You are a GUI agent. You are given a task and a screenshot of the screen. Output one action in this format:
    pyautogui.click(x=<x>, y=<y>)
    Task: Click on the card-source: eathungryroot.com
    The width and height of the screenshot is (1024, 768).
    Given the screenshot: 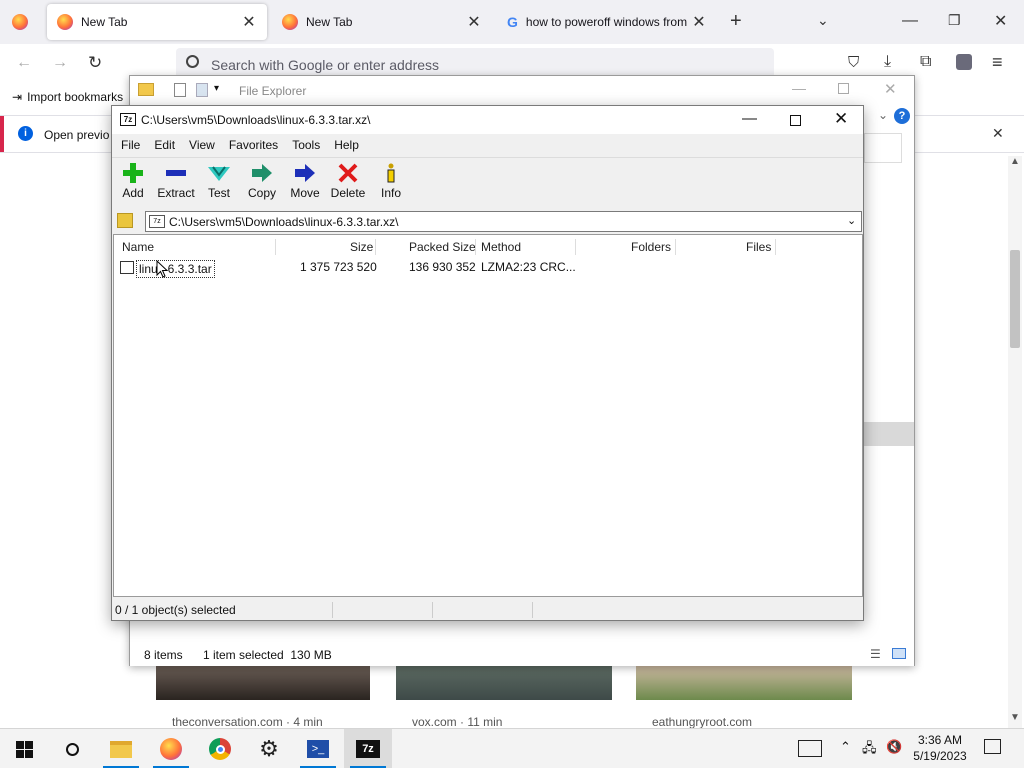 What is the action you would take?
    pyautogui.click(x=702, y=722)
    